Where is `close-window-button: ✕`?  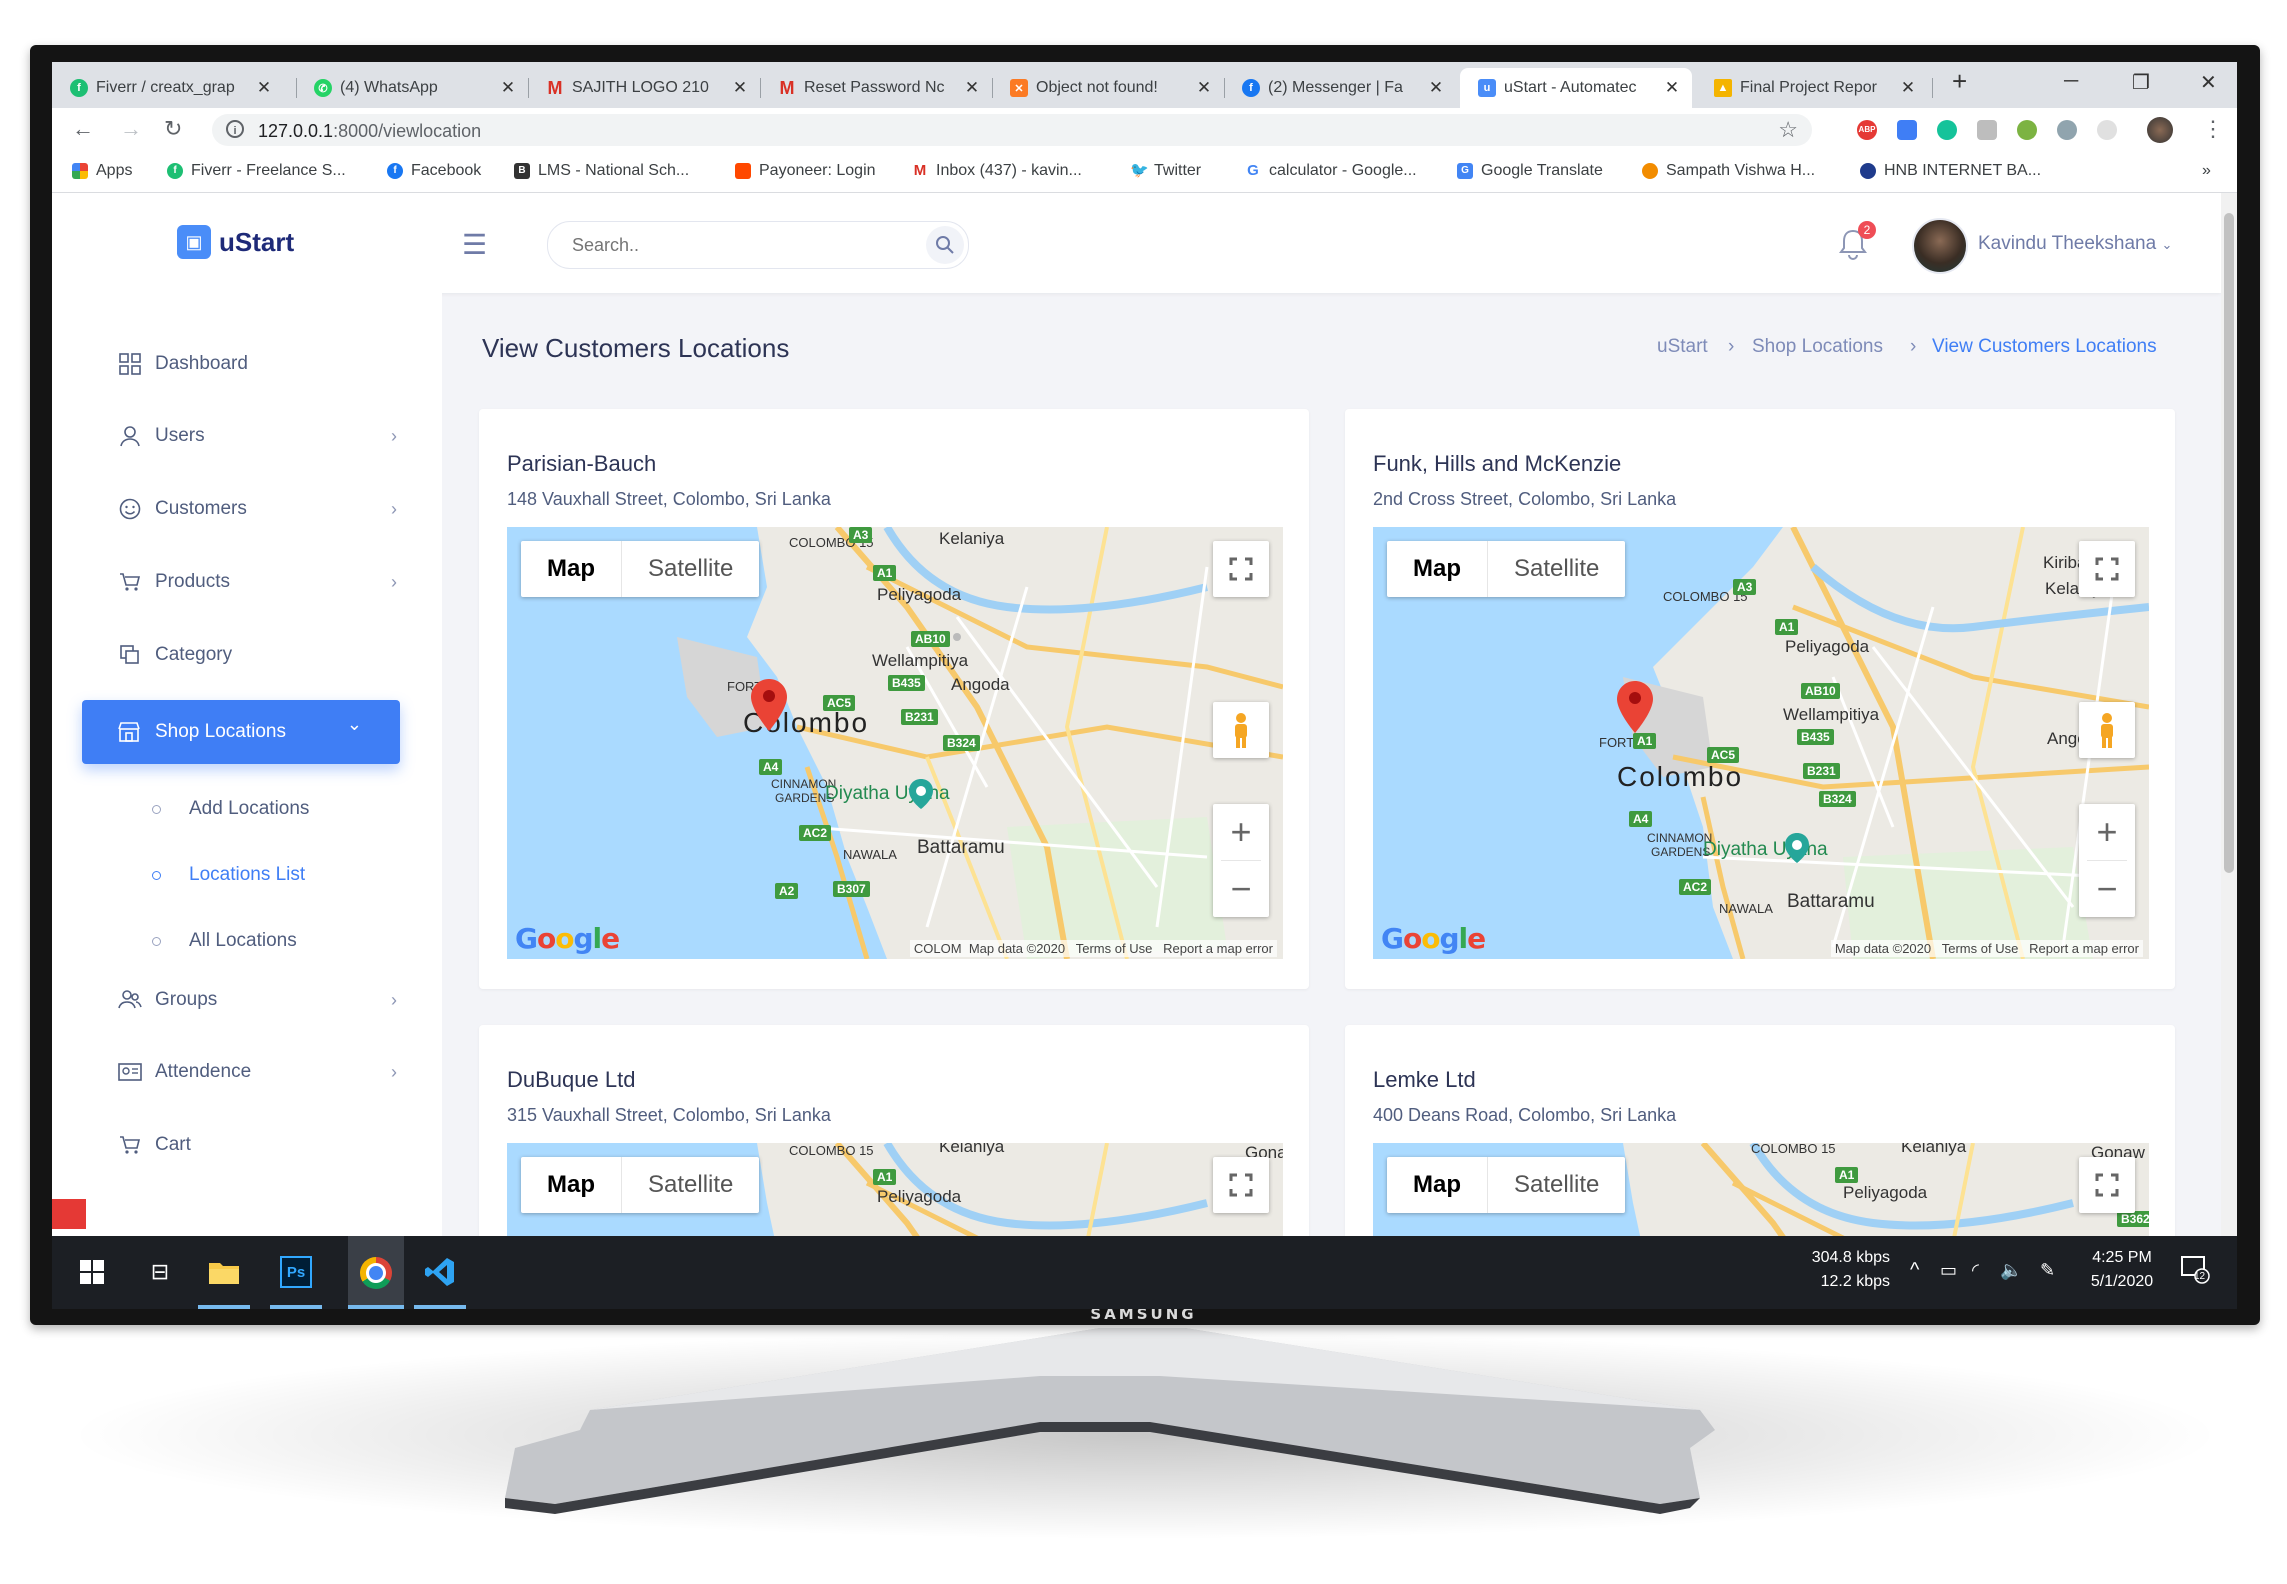 close-window-button: ✕ is located at coordinates (2208, 82).